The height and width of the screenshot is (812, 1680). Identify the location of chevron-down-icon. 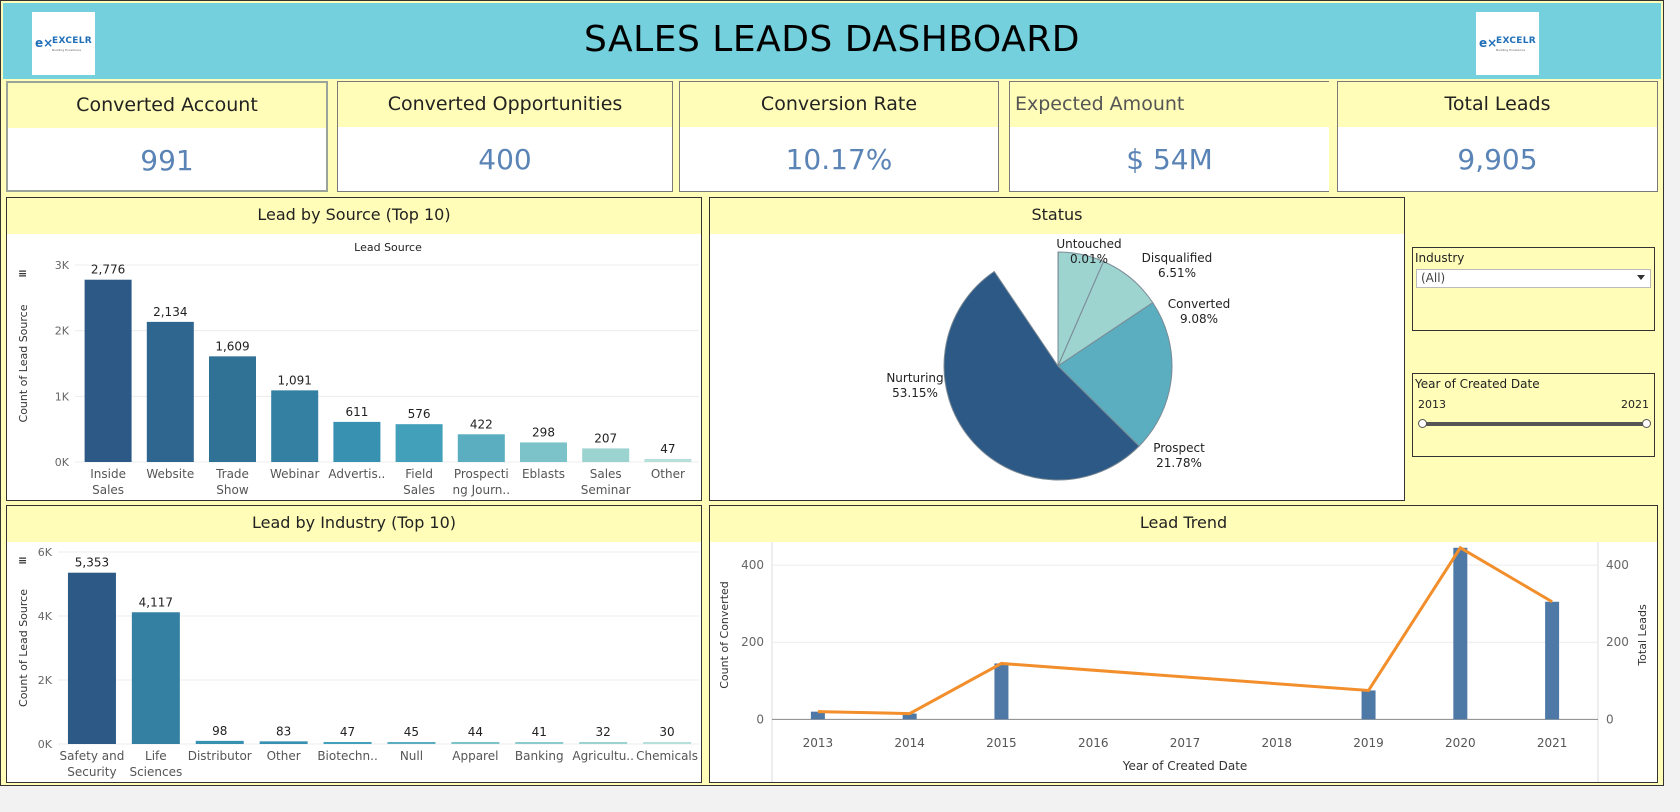
(1641, 277).